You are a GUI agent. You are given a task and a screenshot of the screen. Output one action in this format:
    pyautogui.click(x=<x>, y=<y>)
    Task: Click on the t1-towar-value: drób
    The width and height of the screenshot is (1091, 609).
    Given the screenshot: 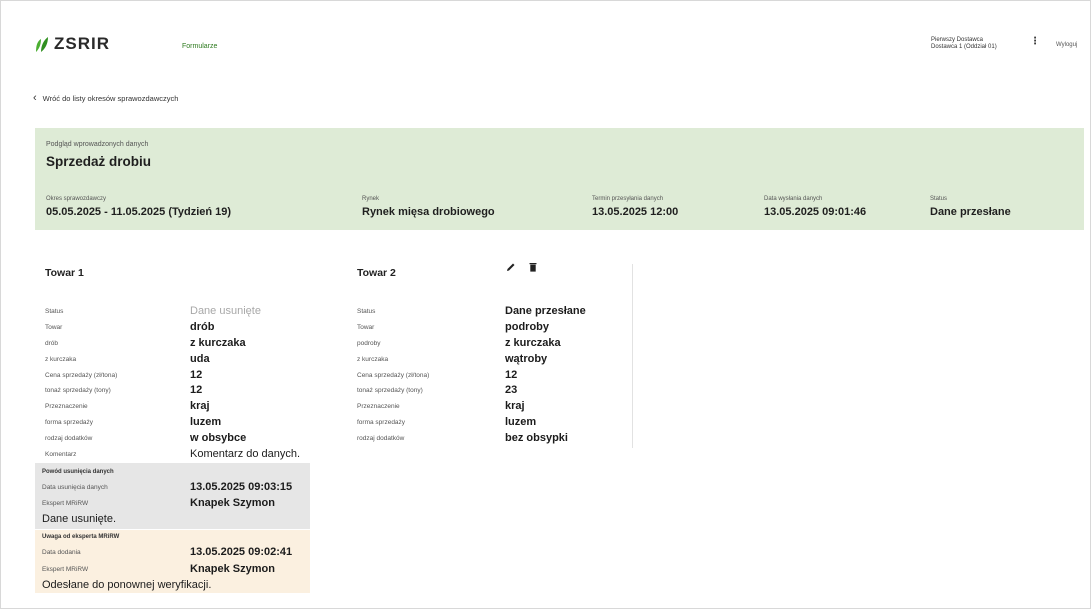 What is the action you would take?
    pyautogui.click(x=202, y=327)
    